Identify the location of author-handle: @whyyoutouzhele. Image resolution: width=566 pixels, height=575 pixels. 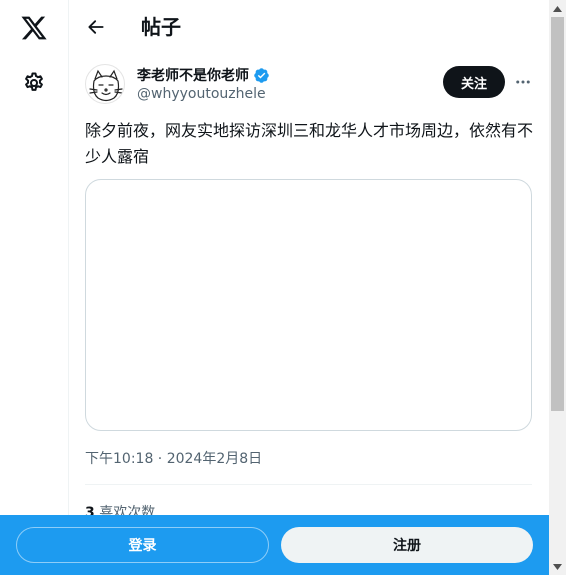
(201, 94).